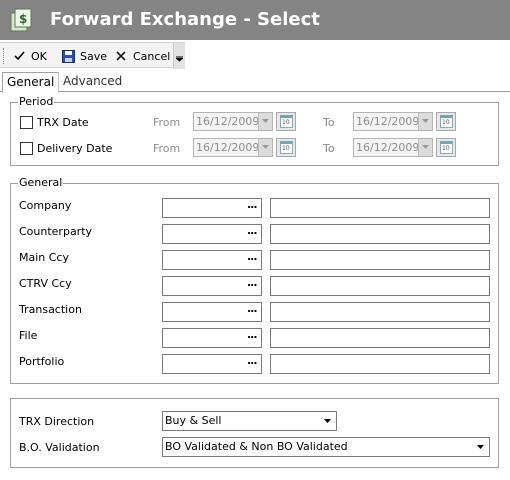 The width and height of the screenshot is (510, 480). I want to click on file-description-input, so click(380, 338).